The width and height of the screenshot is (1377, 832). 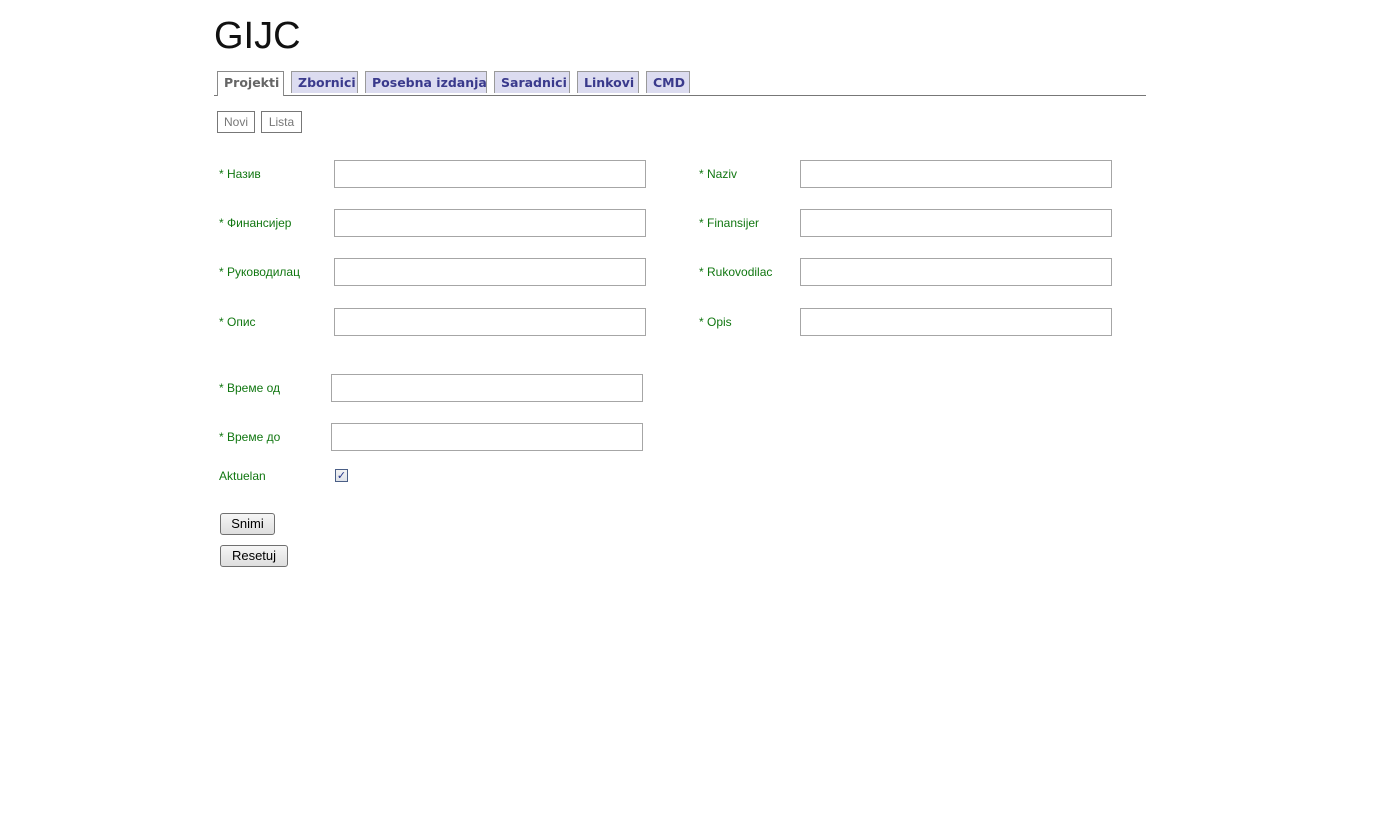 What do you see at coordinates (236, 122) in the screenshot?
I see `novi-button: Novi` at bounding box center [236, 122].